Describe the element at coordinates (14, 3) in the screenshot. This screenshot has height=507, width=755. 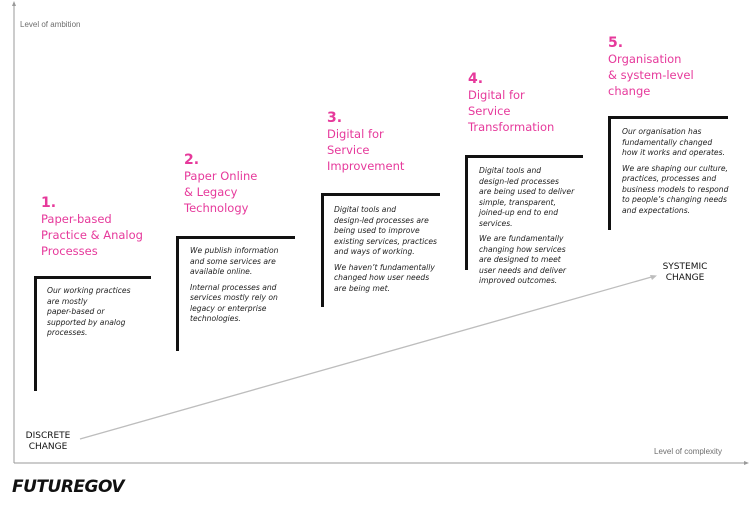
I see `y-axis-arrow-icon` at that location.